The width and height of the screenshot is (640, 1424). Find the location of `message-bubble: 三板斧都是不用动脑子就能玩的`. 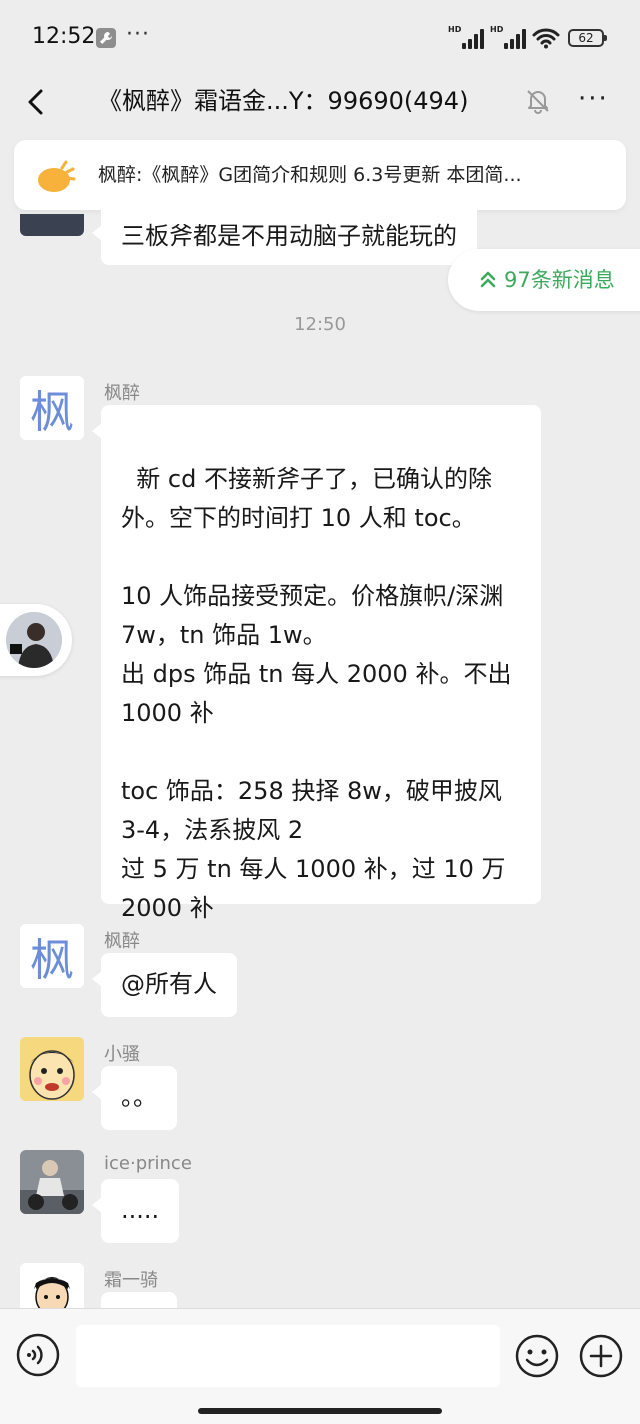

message-bubble: 三板斧都是不用动脑子就能玩的 is located at coordinates (284, 236).